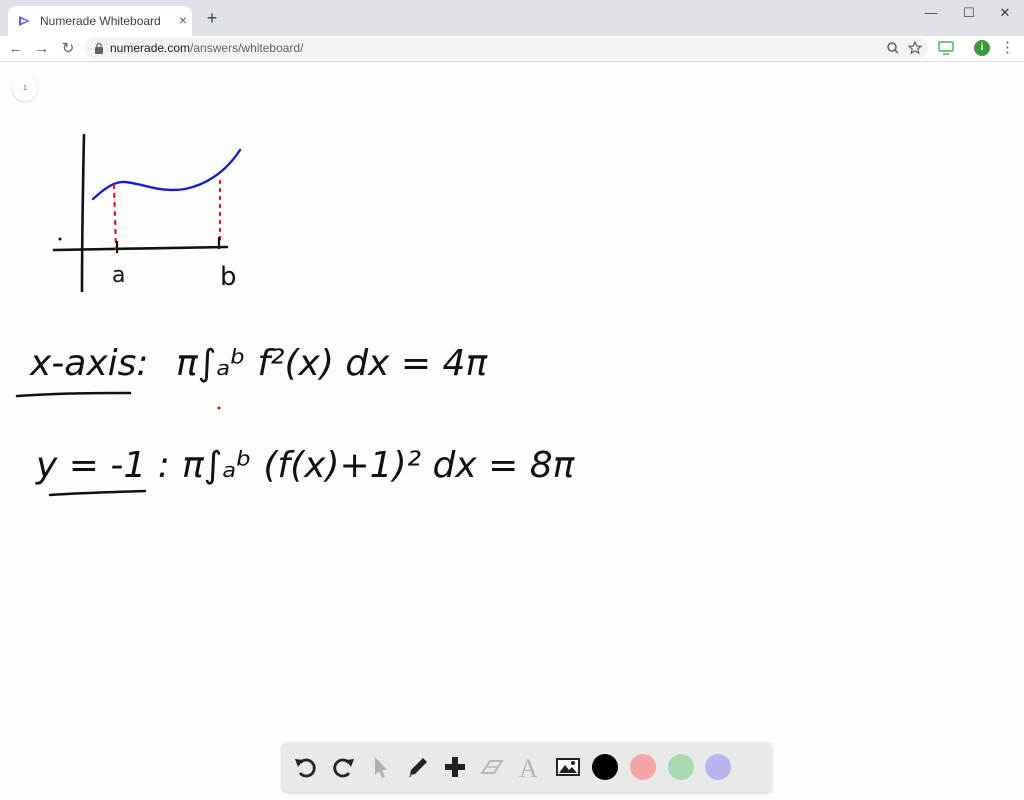 Image resolution: width=1024 pixels, height=800 pixels. What do you see at coordinates (568, 767) in the screenshot?
I see `image-icon` at bounding box center [568, 767].